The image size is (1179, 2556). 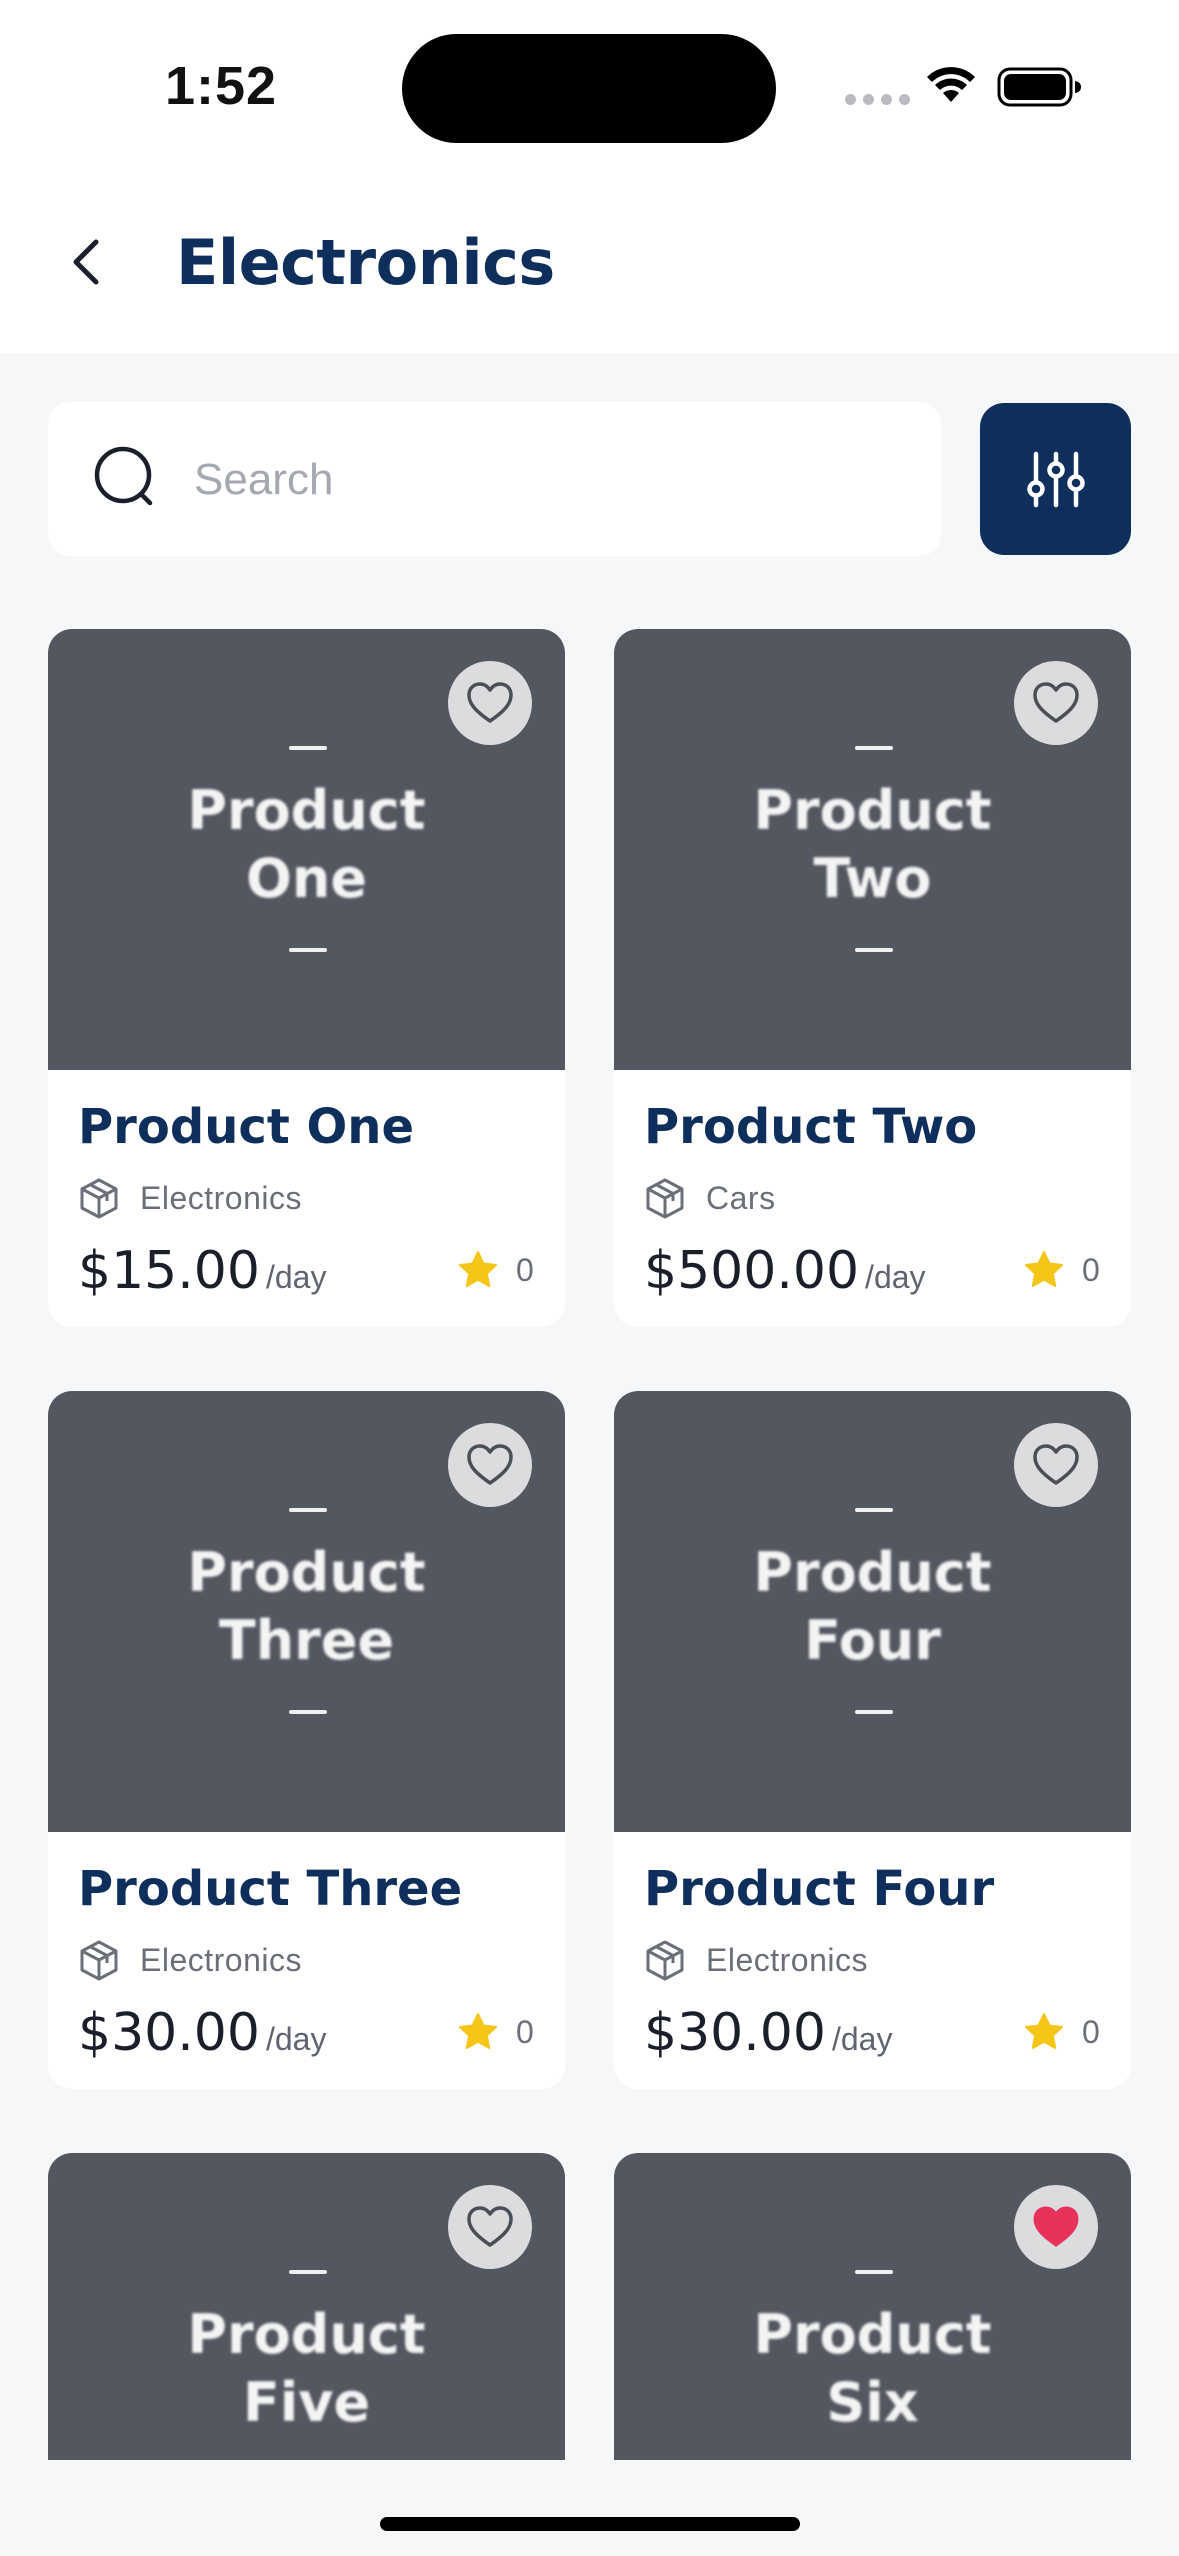 What do you see at coordinates (877, 99) in the screenshot?
I see `cellular-signal-icon` at bounding box center [877, 99].